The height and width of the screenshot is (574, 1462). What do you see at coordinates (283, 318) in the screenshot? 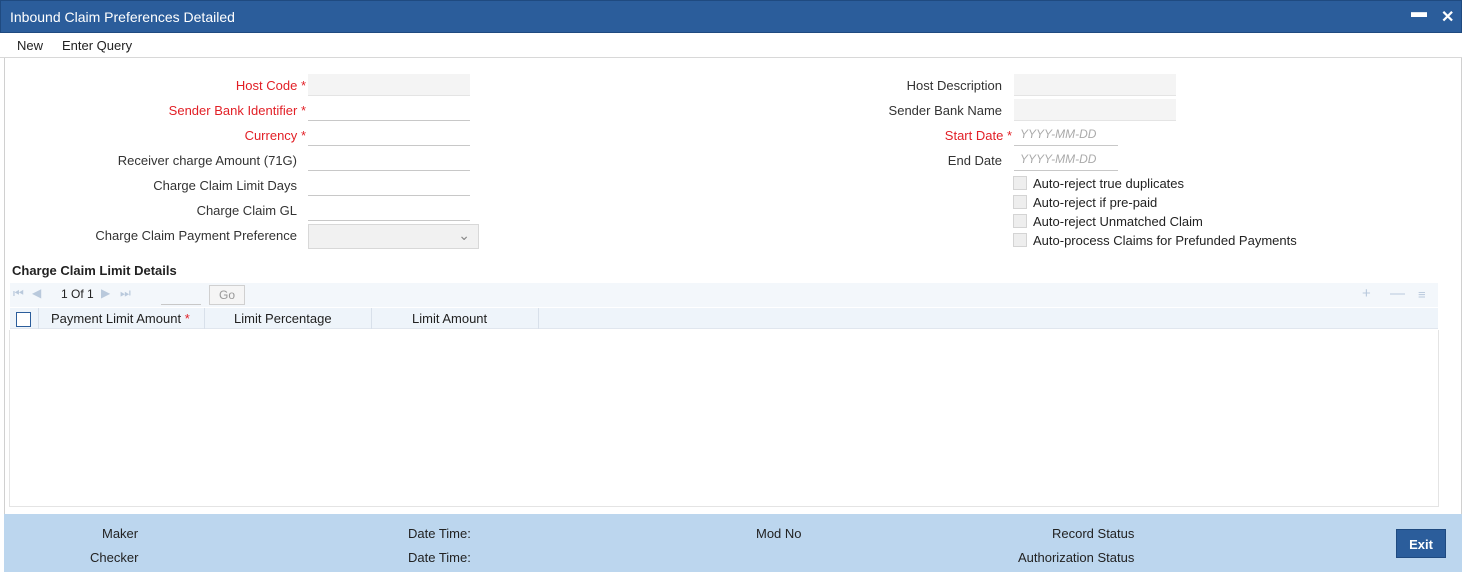
I see `column-limit-percentage: Limit Percentage` at bounding box center [283, 318].